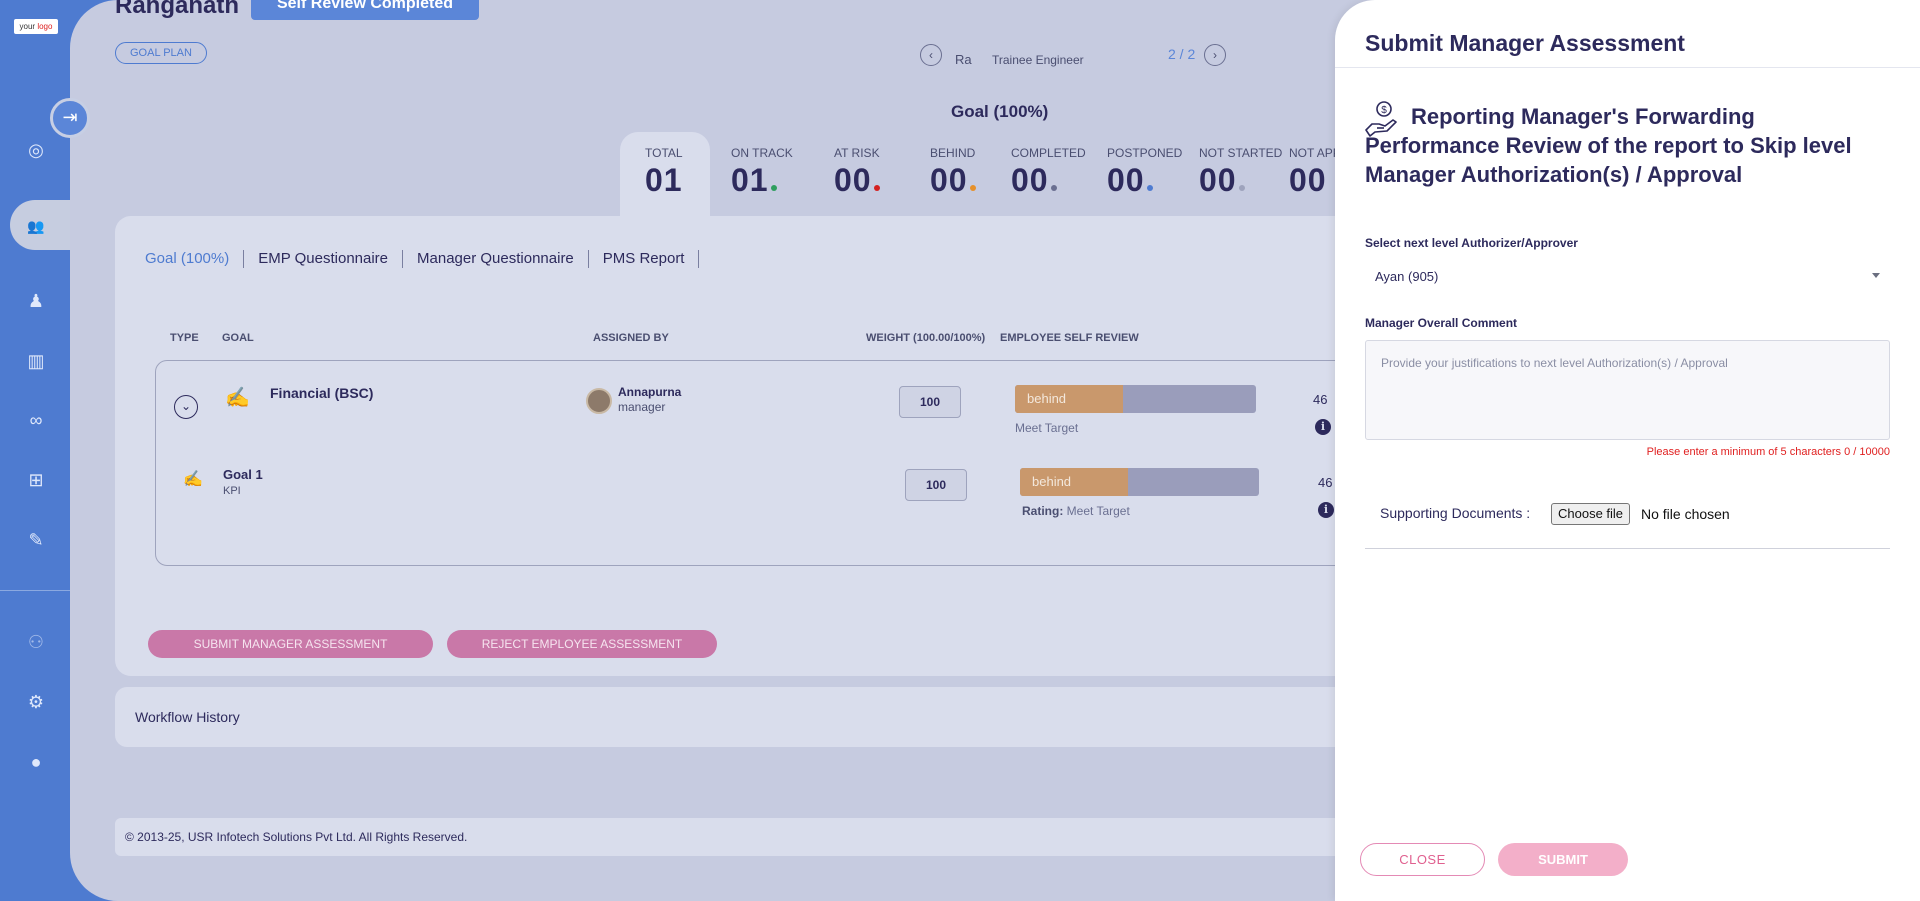  I want to click on approver-label: Select next level Authorizer/Approver, so click(1471, 243).